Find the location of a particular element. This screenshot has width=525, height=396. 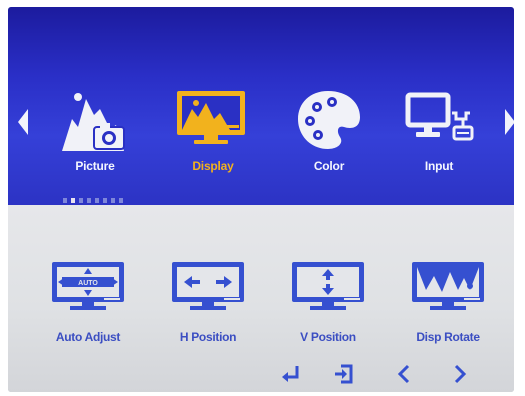

page-dot-current is located at coordinates (73, 200).